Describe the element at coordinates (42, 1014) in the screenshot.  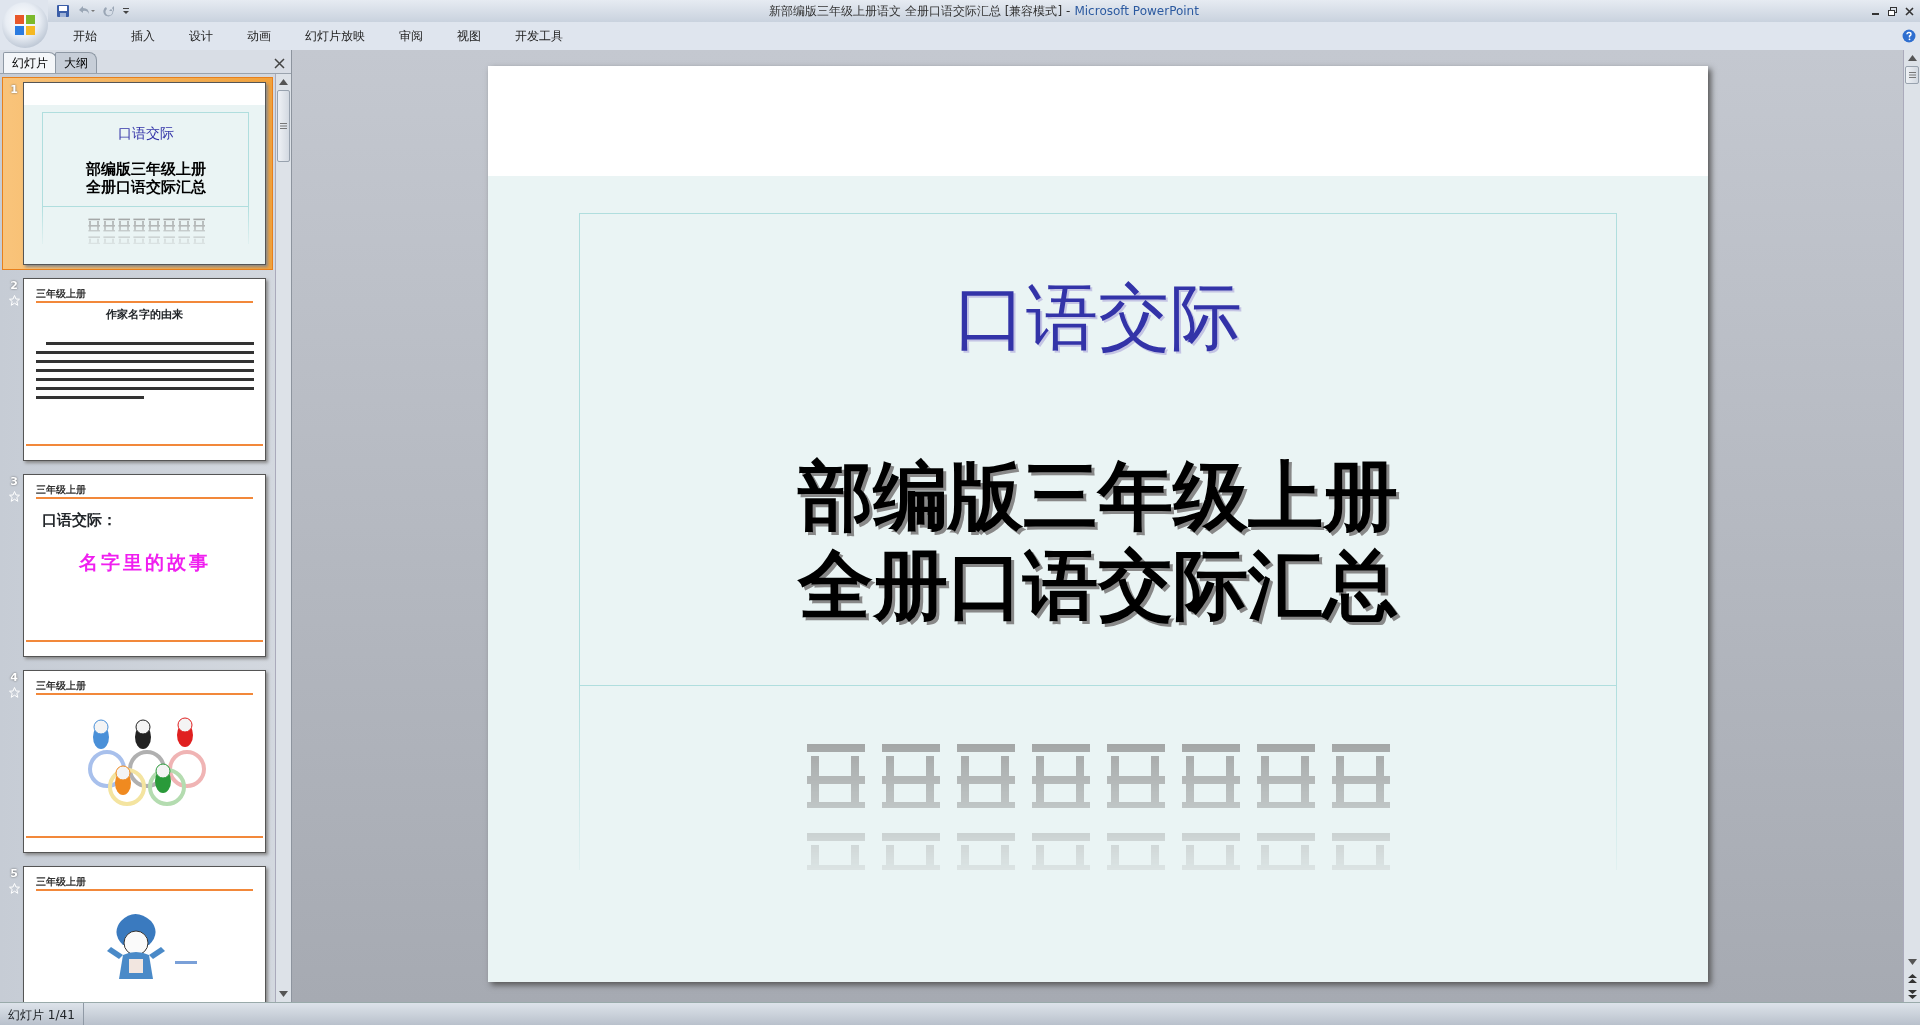
I see `slide-indicator: 幻灯片 1/41` at that location.